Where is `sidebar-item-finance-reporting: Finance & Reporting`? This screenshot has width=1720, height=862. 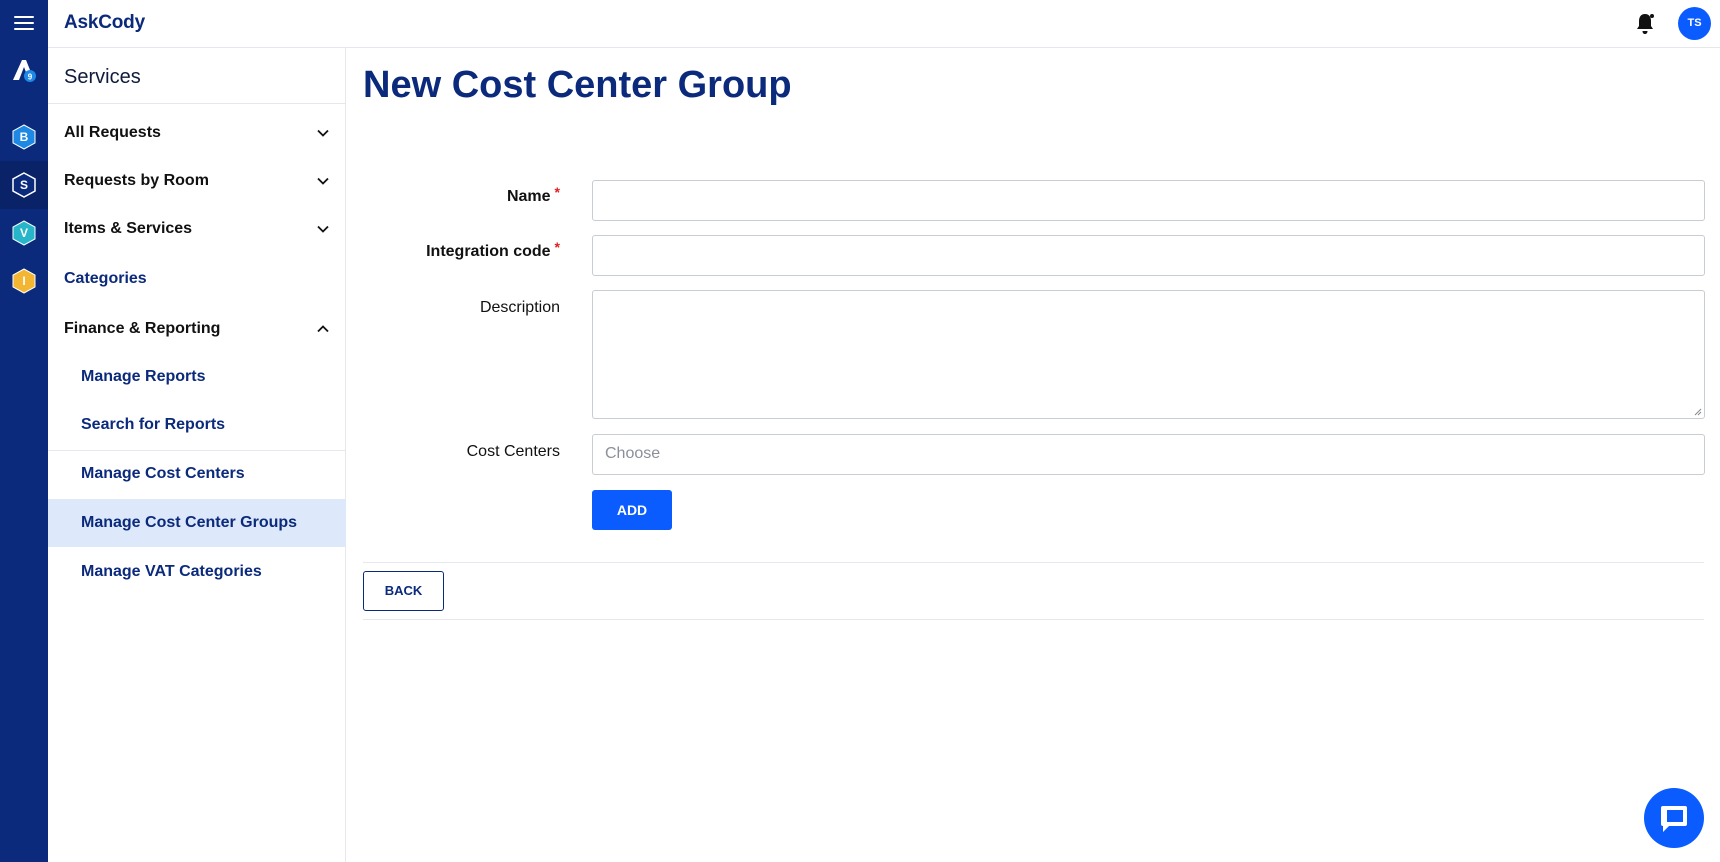
sidebar-item-finance-reporting: Finance & Reporting is located at coordinates (197, 329).